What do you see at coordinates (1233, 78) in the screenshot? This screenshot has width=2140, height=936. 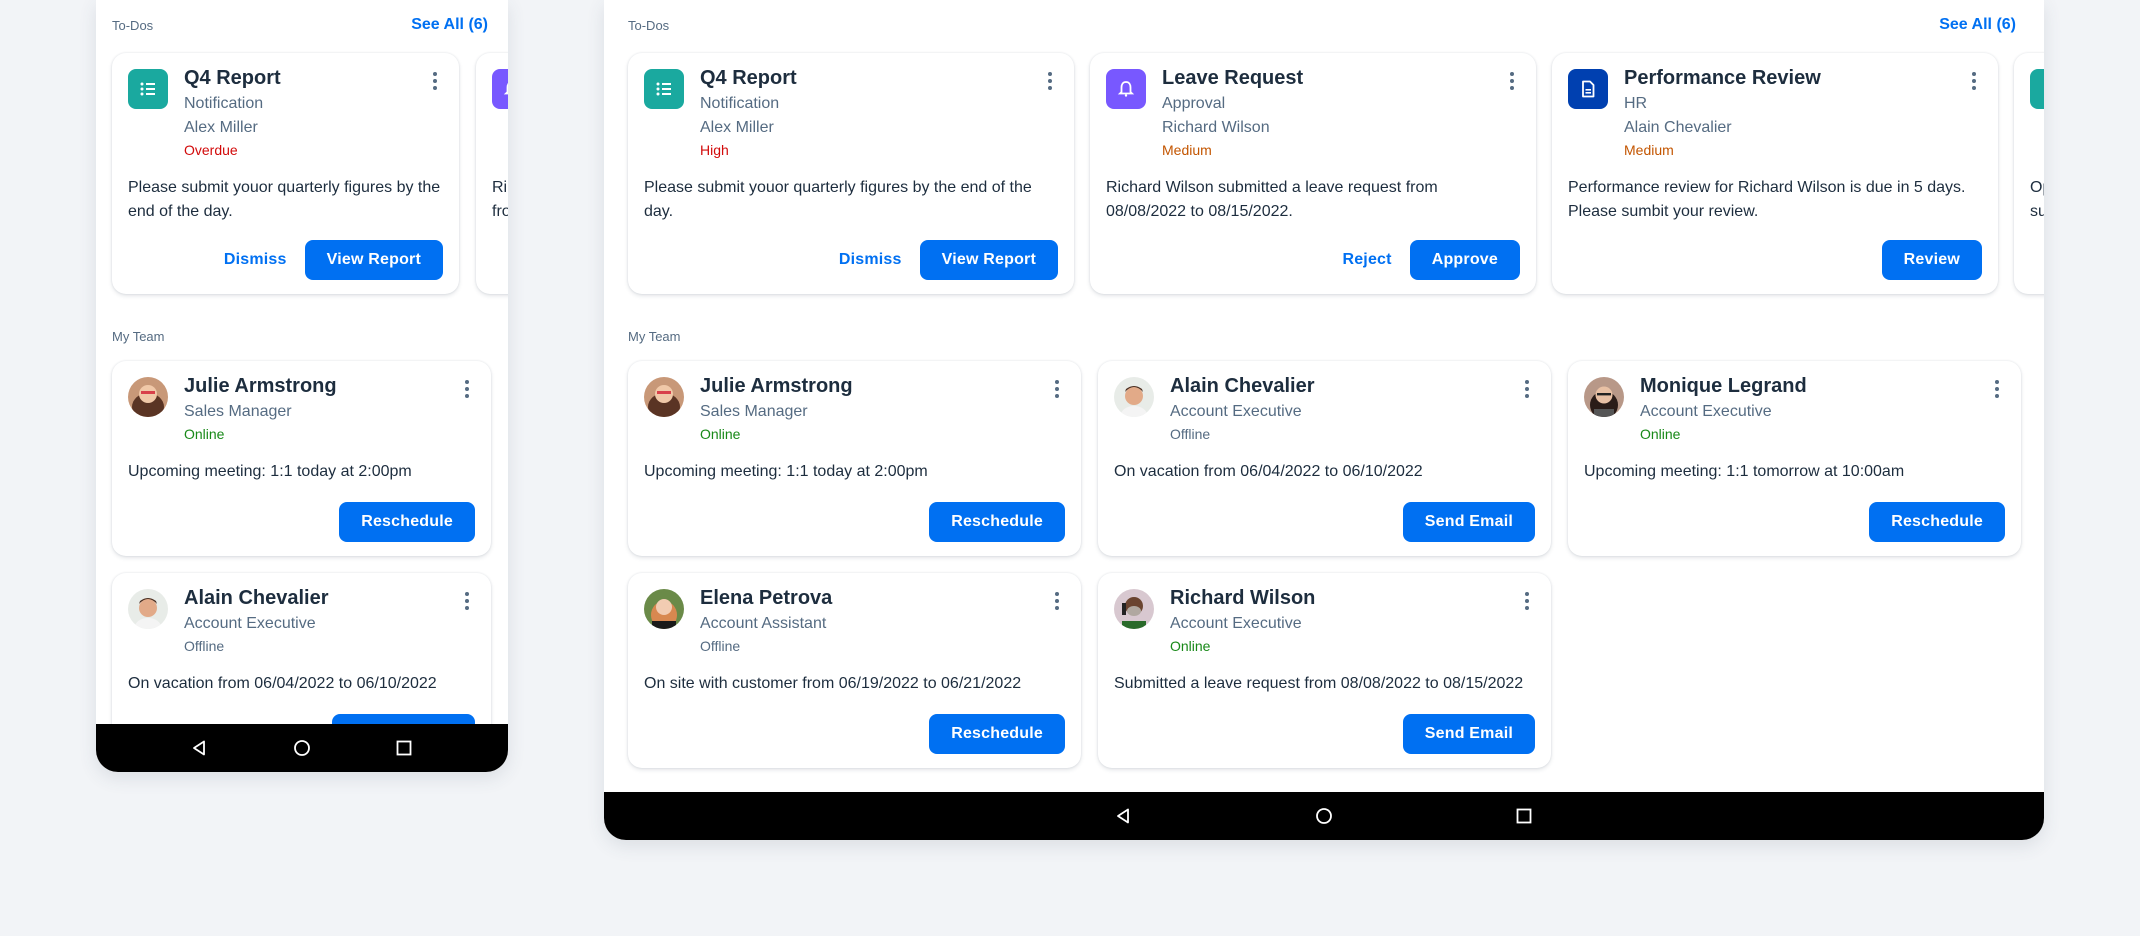 I see `todo-title: Leave Request` at bounding box center [1233, 78].